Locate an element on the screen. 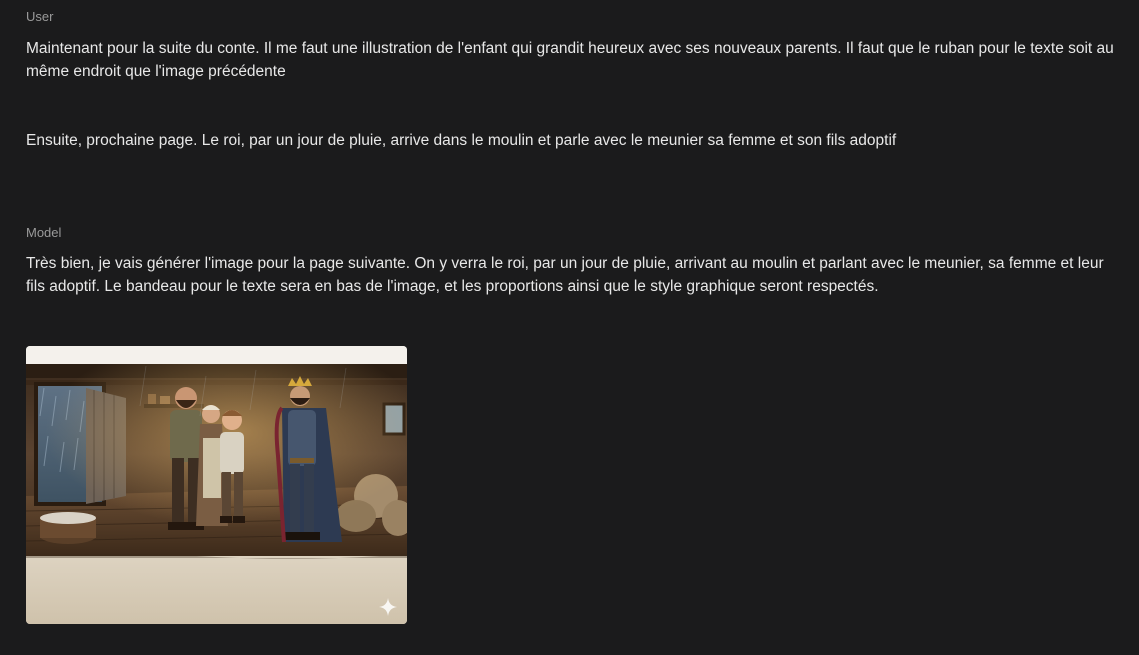 This screenshot has height=655, width=1139. generated-image is located at coordinates (216, 485).